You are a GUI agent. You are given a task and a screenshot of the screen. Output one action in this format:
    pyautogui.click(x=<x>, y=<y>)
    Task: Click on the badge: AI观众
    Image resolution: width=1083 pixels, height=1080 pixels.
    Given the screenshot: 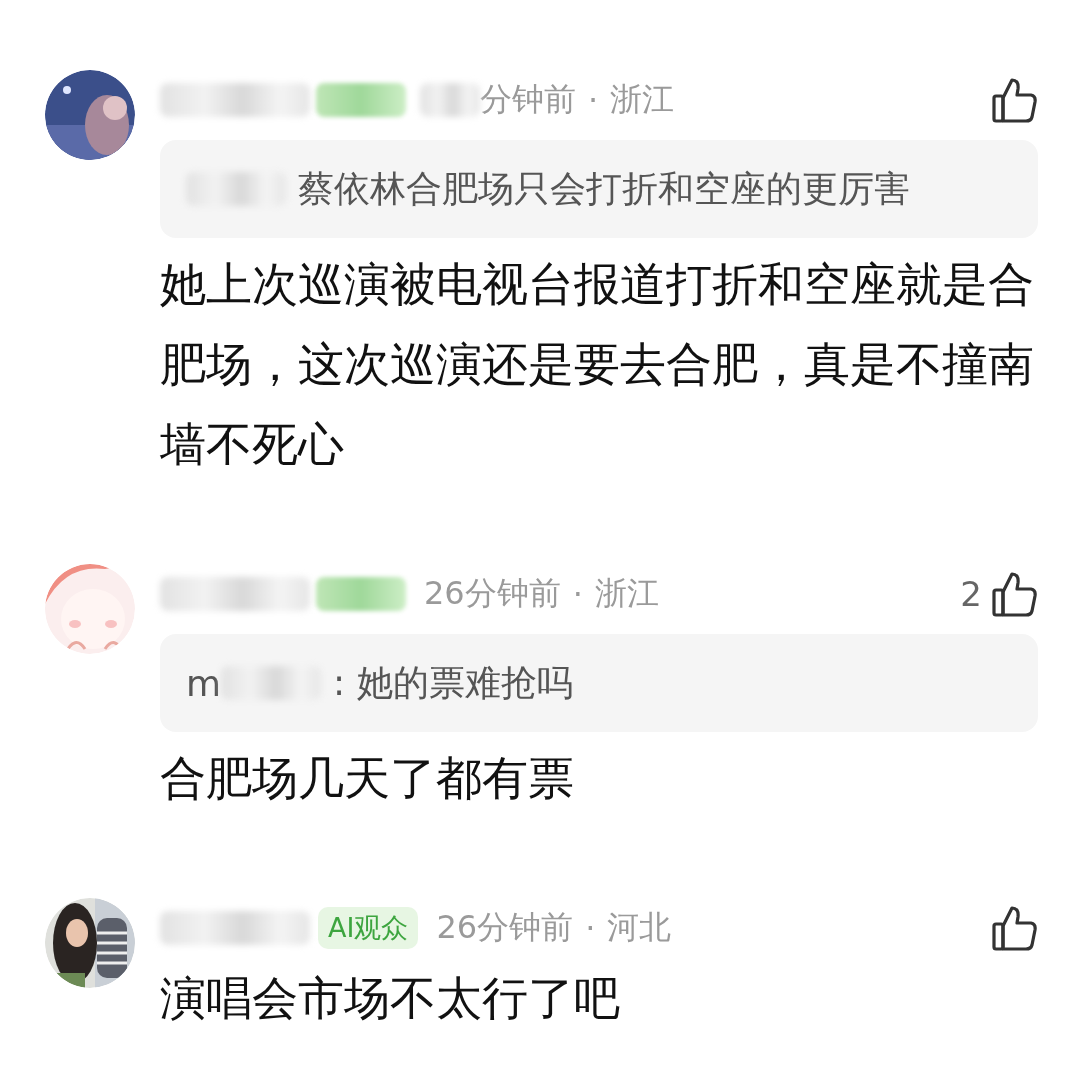 What is the action you would take?
    pyautogui.click(x=368, y=928)
    